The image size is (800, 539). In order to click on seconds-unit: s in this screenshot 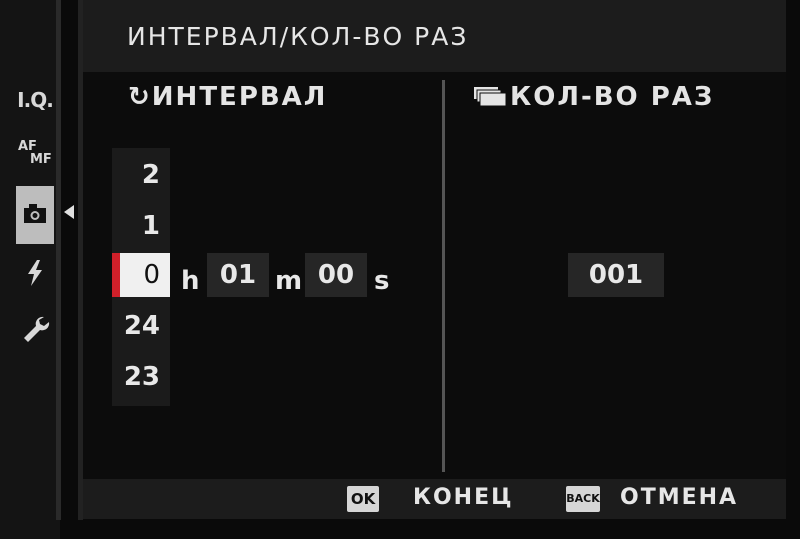, I will do `click(382, 281)`.